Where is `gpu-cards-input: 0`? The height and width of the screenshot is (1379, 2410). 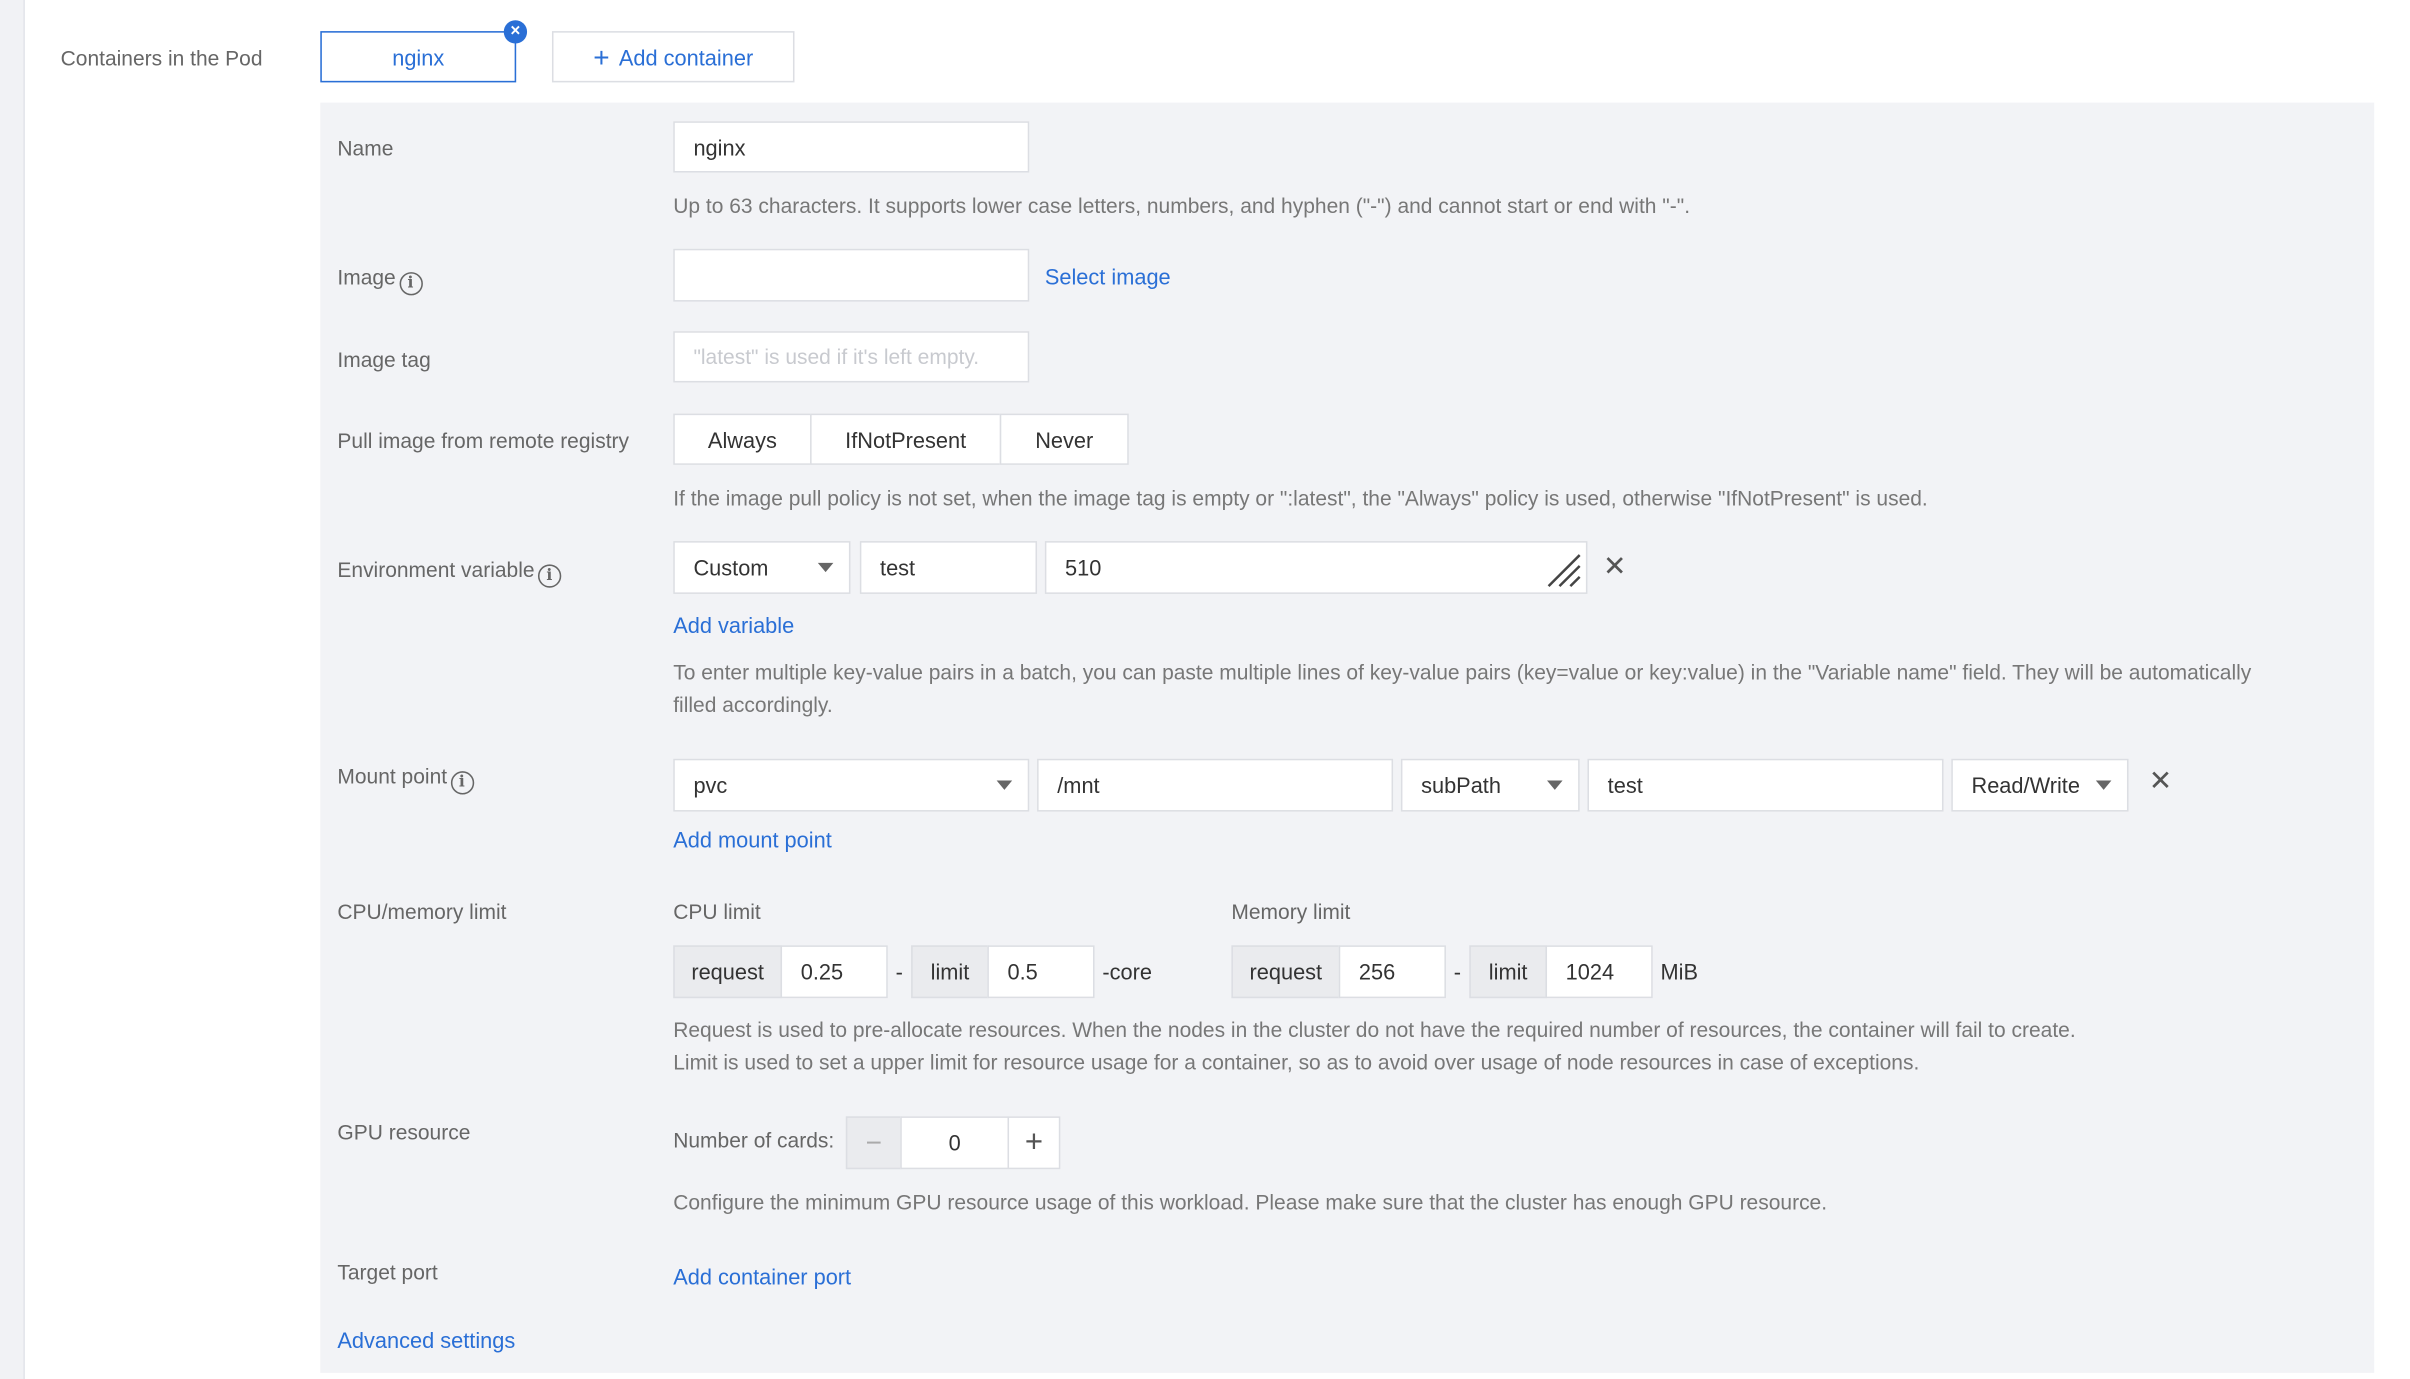
gpu-cards-input: 0 is located at coordinates (955, 1143).